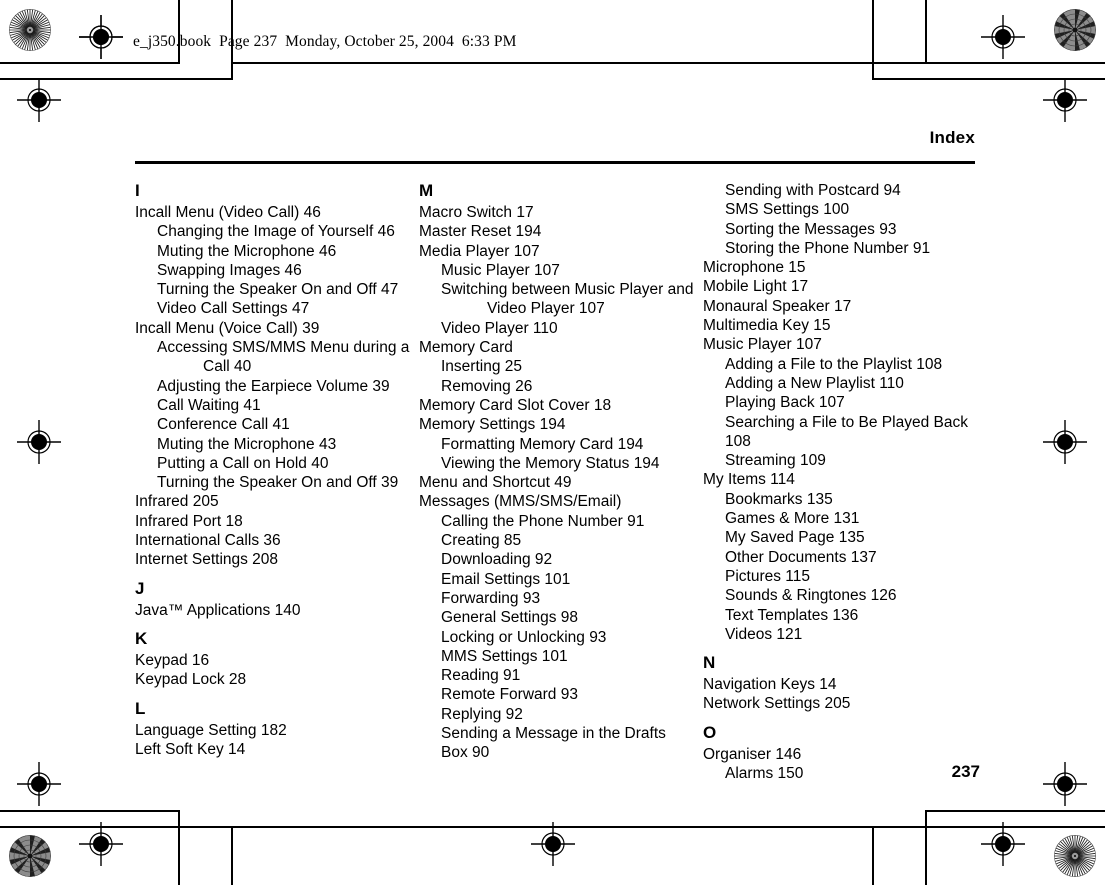 The width and height of the screenshot is (1105, 885). What do you see at coordinates (273, 405) in the screenshot?
I see `index-subentry: Call Waiting 41` at bounding box center [273, 405].